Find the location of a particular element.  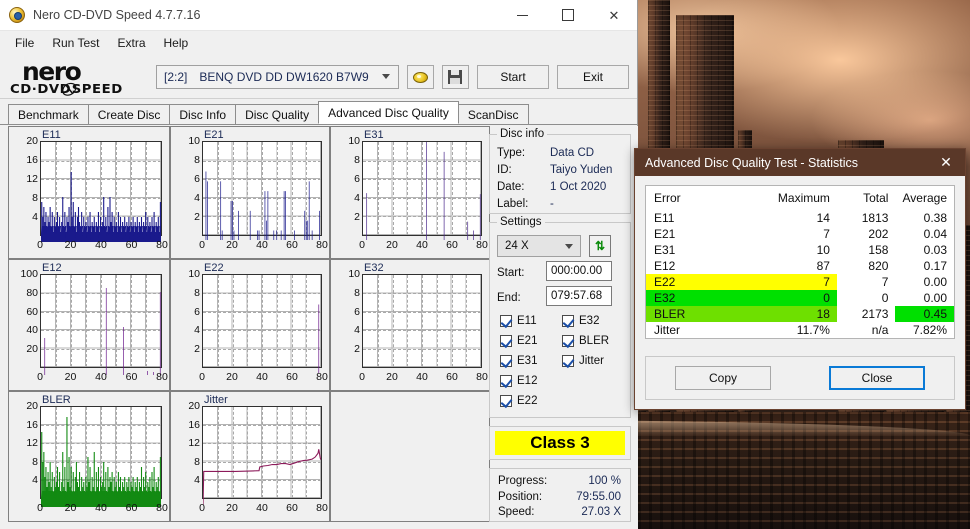

cell-total: 2173 is located at coordinates (875, 314).